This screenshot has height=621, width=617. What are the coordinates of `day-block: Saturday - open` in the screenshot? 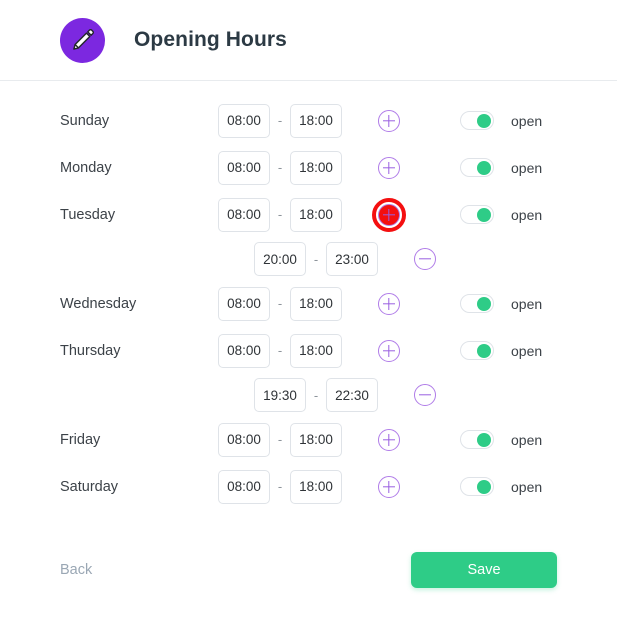 It's located at (308, 486).